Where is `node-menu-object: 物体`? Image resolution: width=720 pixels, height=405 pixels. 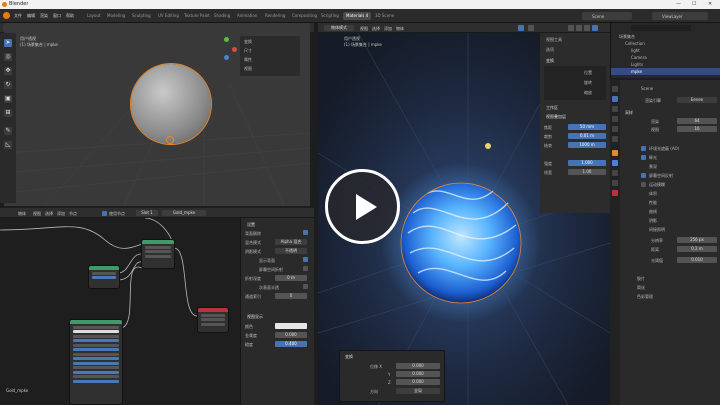 node-menu-object: 物体 is located at coordinates (22, 214).